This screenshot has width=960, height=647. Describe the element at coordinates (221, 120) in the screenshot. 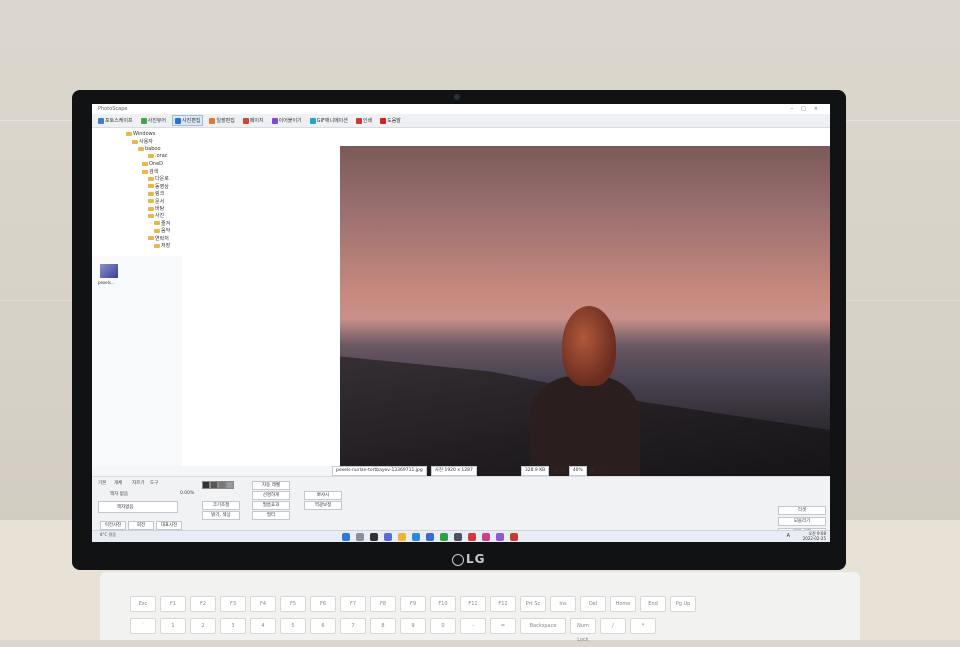

I see `menu-item: 일괄편집` at that location.